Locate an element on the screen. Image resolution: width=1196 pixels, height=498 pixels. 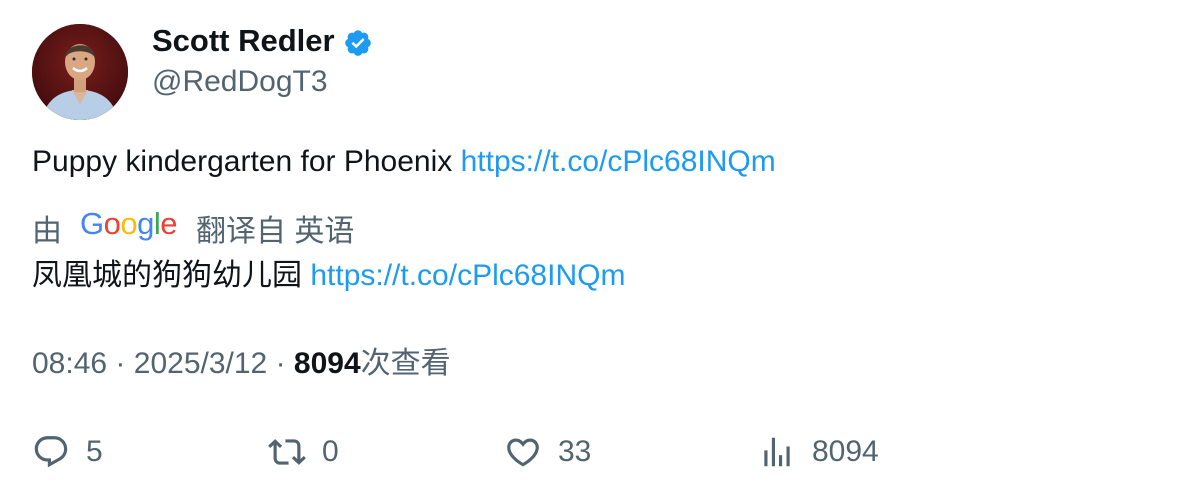
verified-badge-icon is located at coordinates (358, 43).